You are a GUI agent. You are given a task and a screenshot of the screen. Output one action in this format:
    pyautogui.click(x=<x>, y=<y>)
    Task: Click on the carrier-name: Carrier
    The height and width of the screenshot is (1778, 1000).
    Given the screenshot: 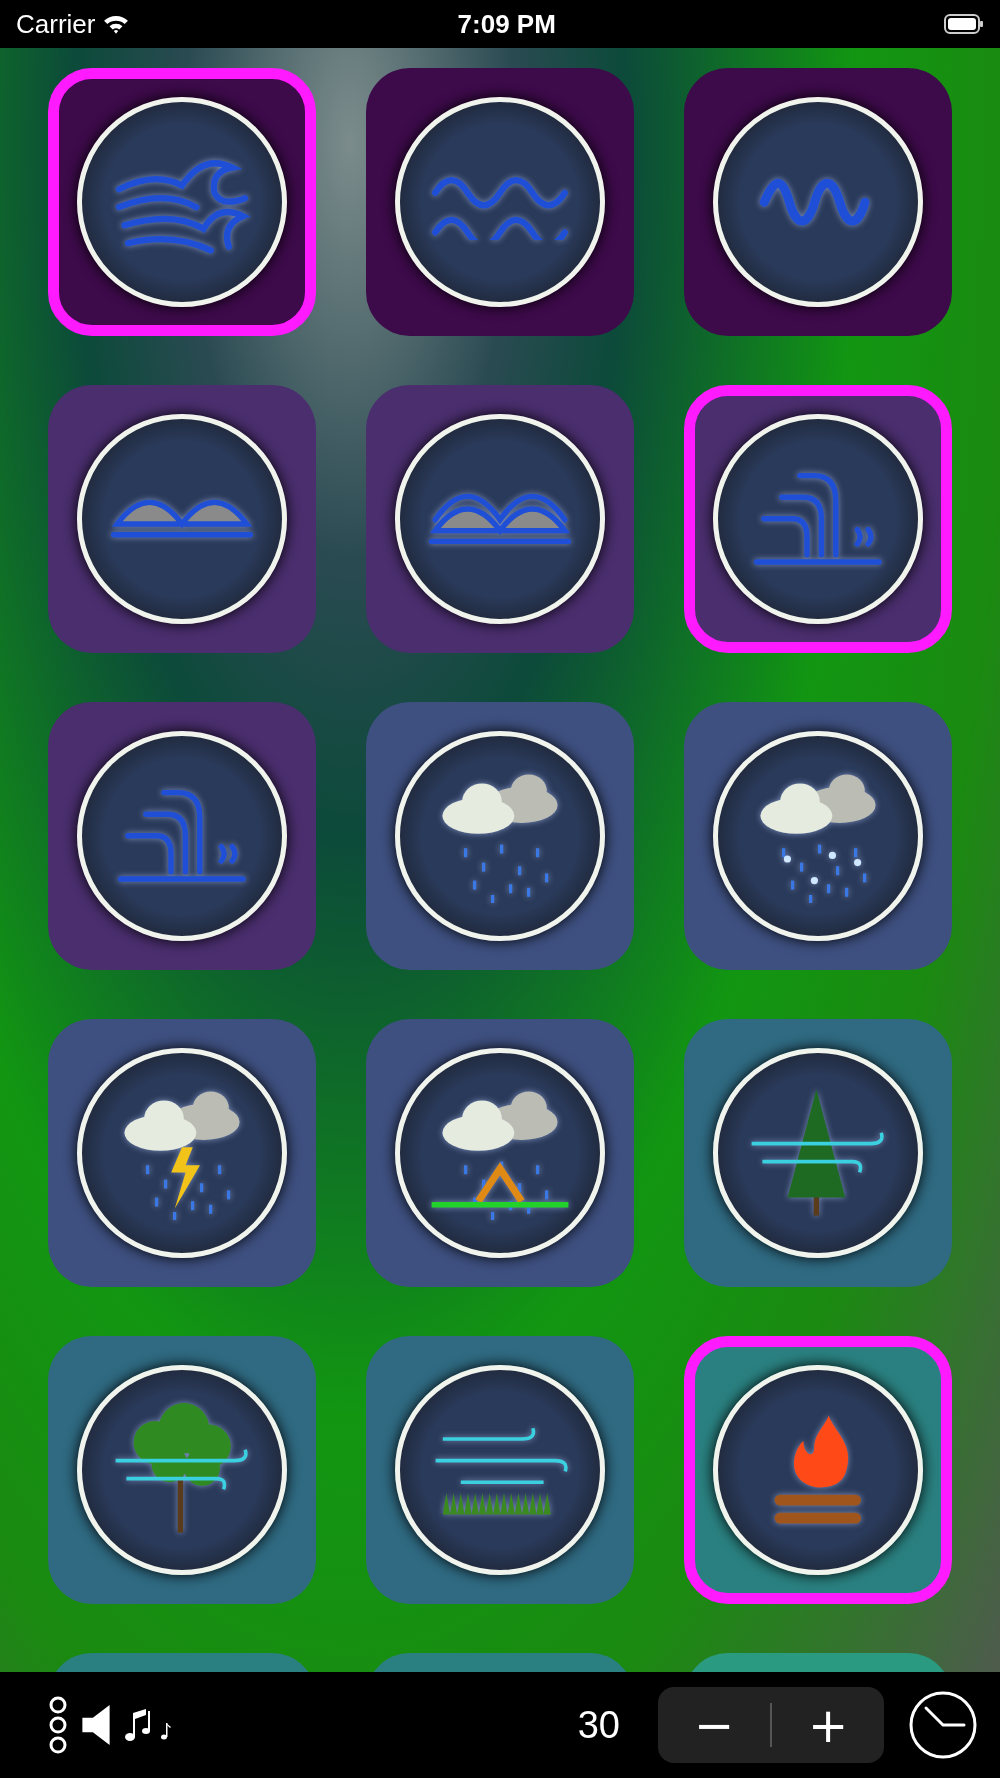 What is the action you would take?
    pyautogui.click(x=56, y=24)
    